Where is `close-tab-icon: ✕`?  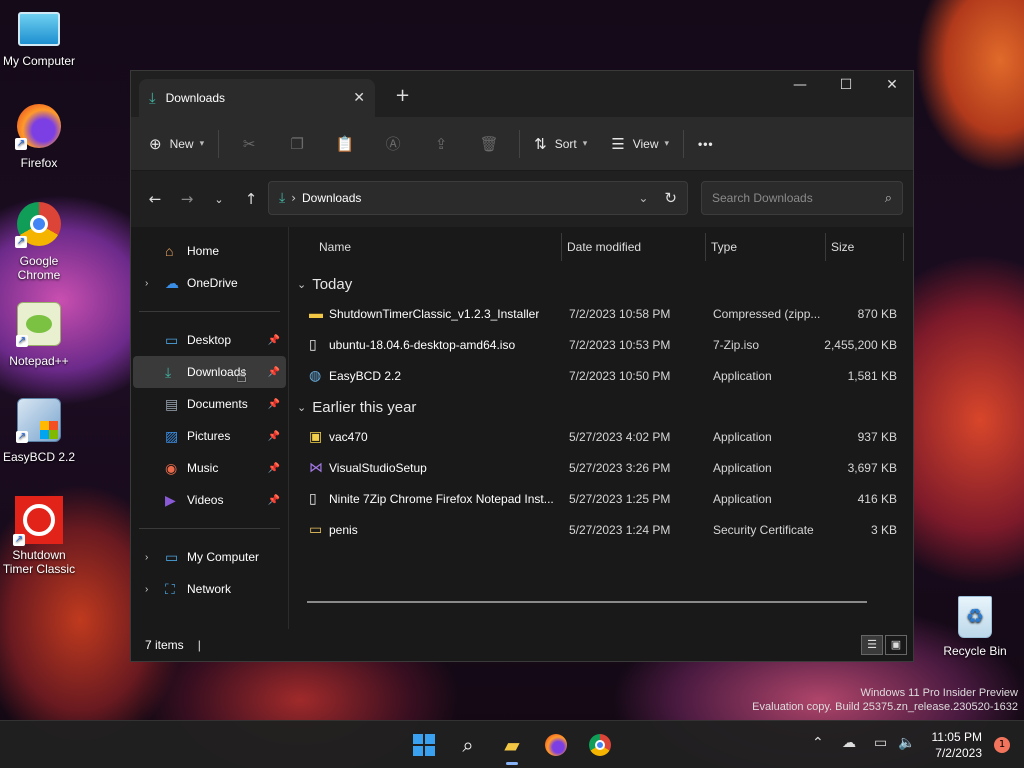 close-tab-icon: ✕ is located at coordinates (359, 98).